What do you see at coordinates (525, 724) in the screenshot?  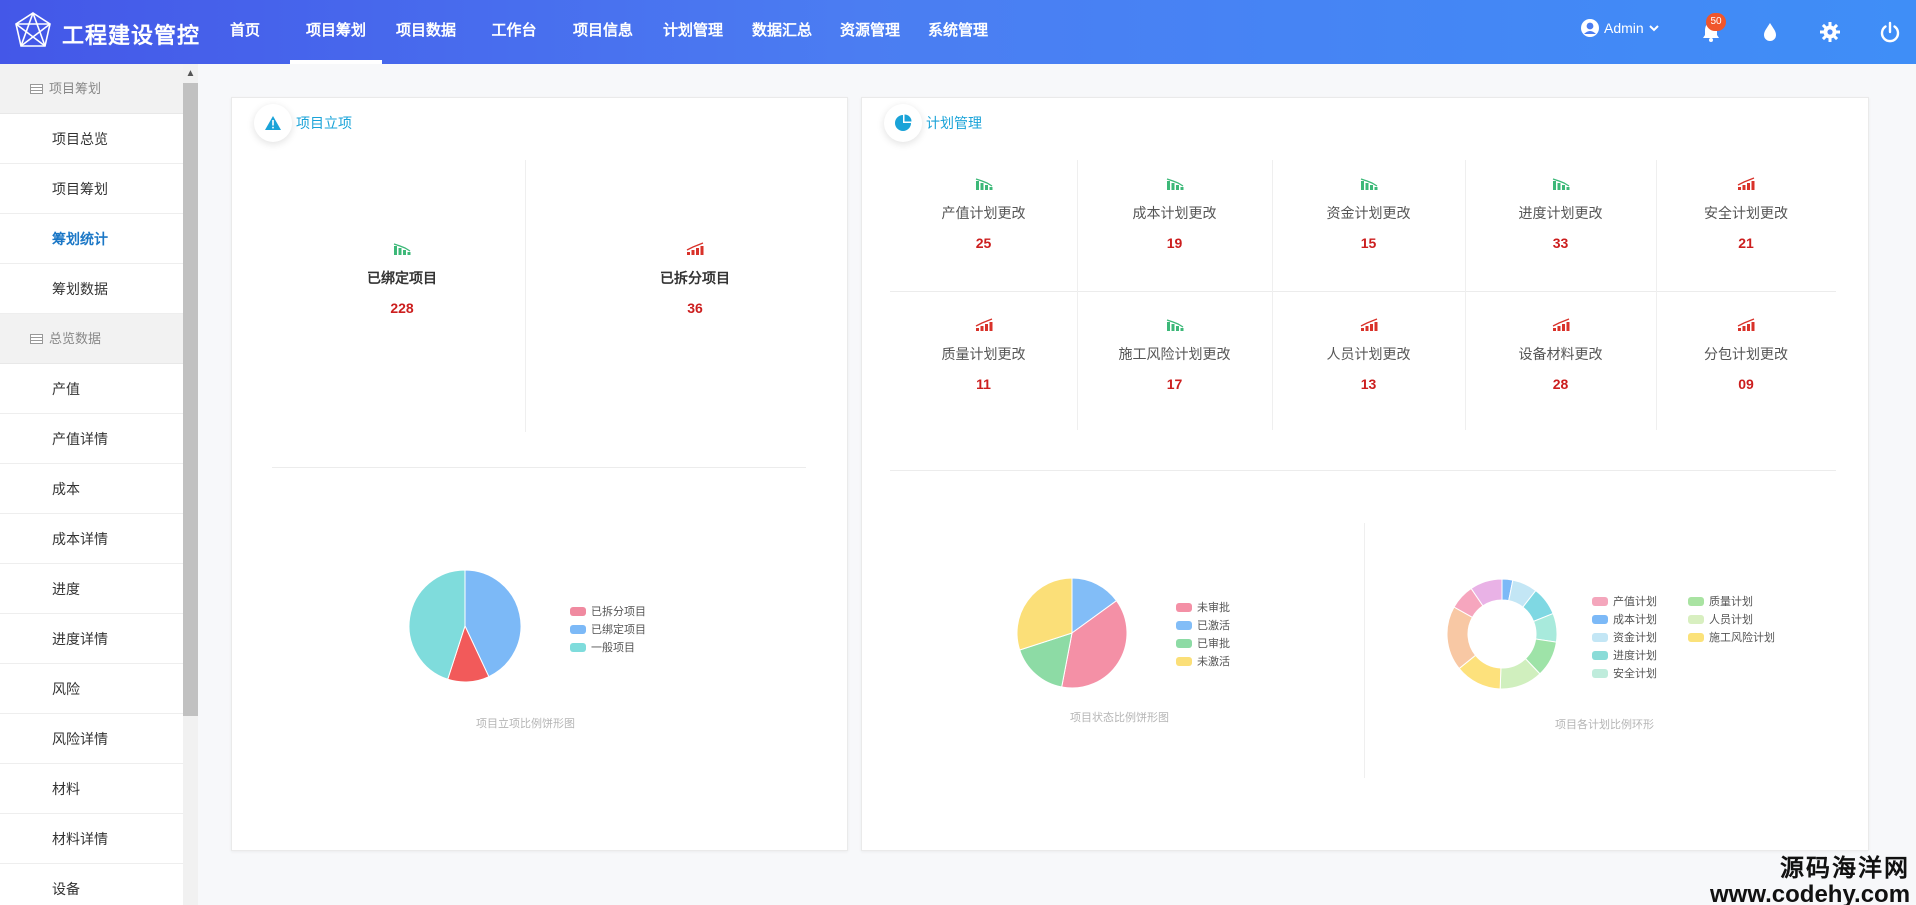 I see `chart-caption: 项目立项比例饼形图` at bounding box center [525, 724].